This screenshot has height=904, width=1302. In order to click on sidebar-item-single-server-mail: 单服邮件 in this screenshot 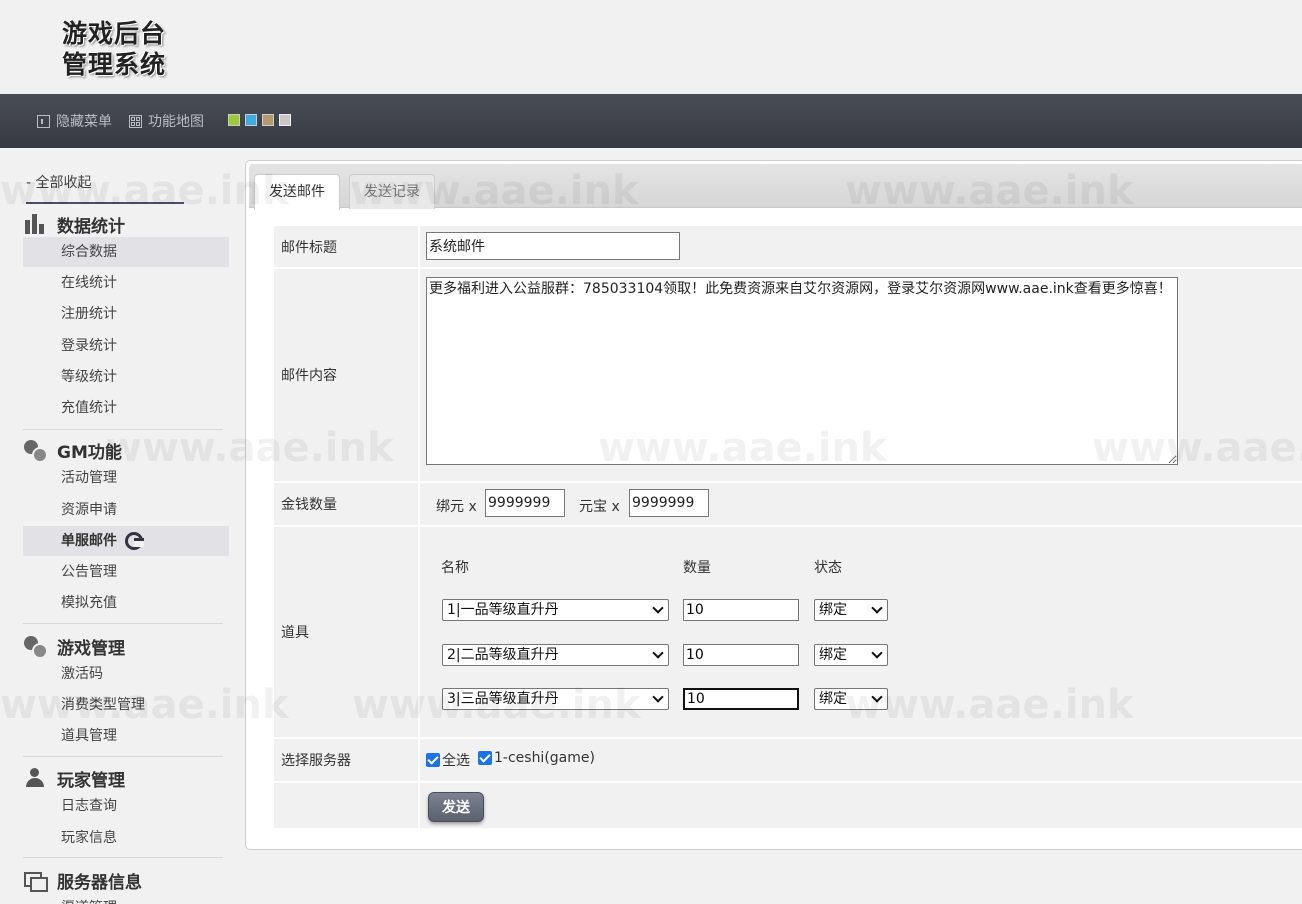, I will do `click(126, 541)`.